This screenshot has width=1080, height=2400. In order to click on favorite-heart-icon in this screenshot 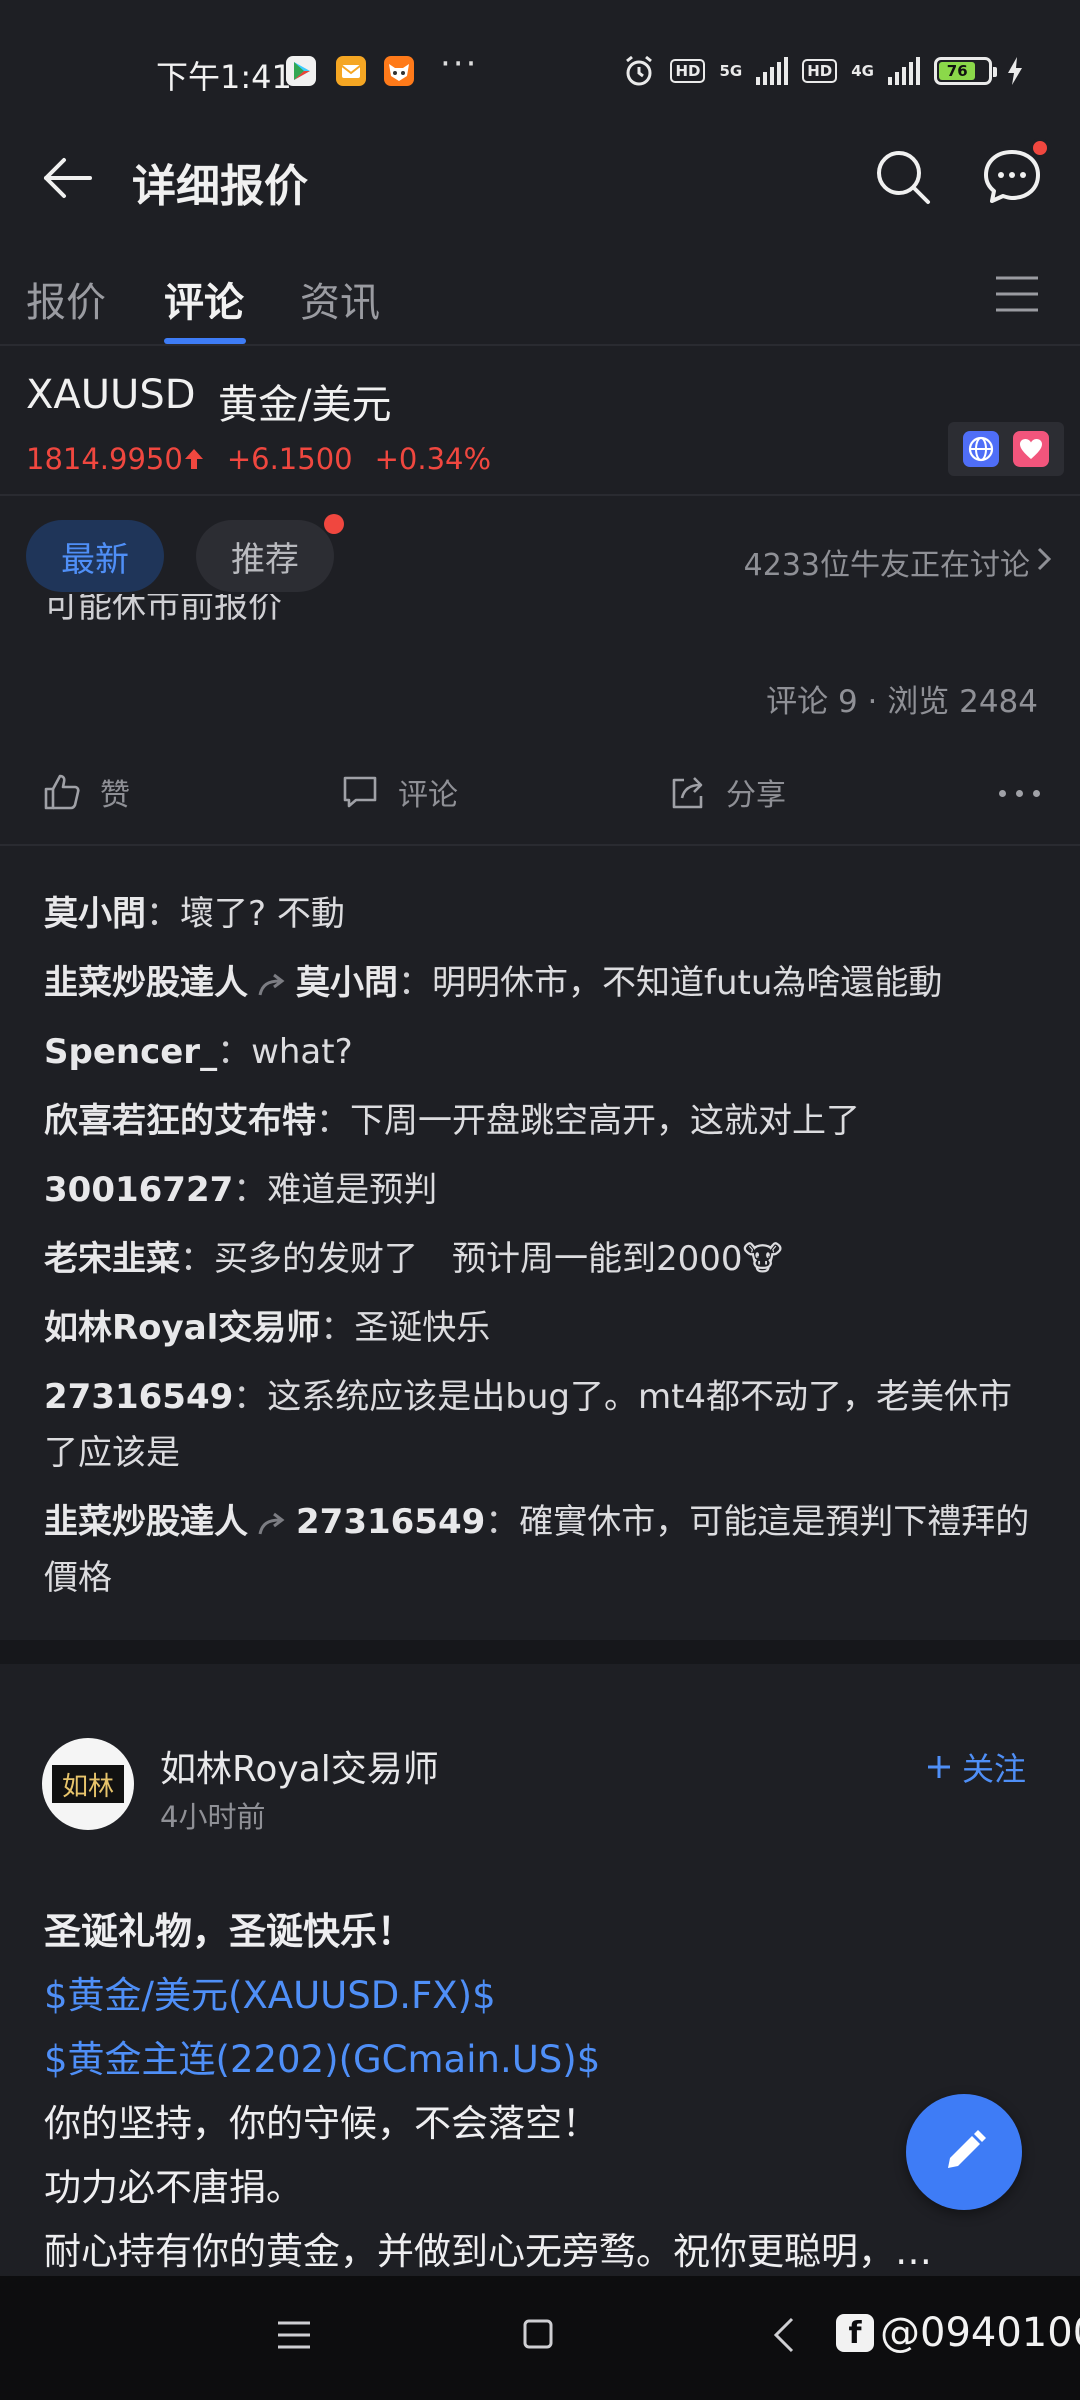, I will do `click(1031, 449)`.